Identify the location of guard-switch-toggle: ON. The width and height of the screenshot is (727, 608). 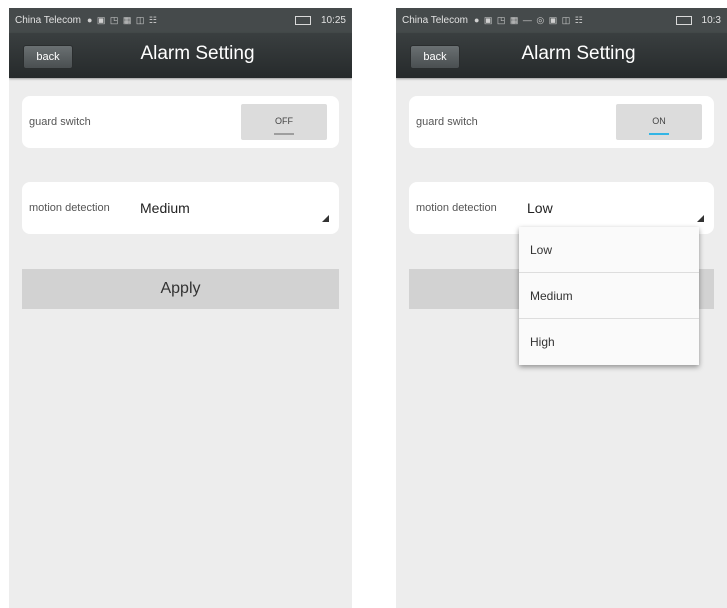
(659, 122).